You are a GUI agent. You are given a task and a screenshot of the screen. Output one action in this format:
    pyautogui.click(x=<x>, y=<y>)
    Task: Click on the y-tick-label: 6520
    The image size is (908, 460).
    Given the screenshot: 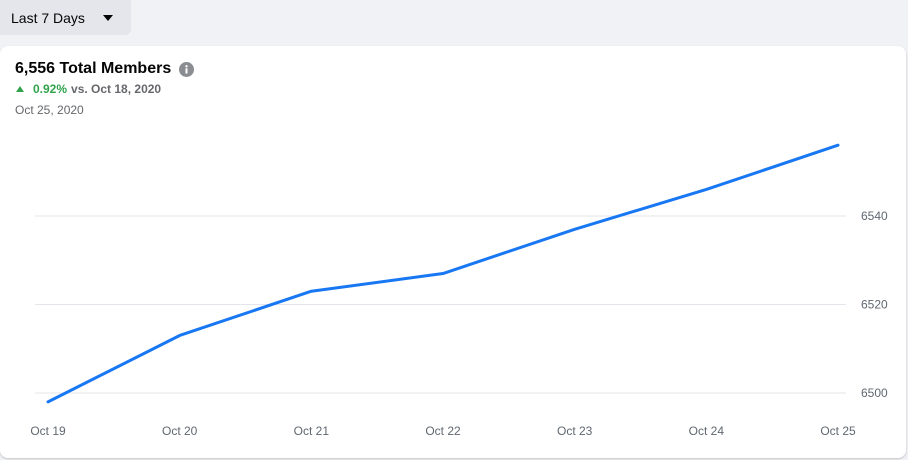 What is the action you would take?
    pyautogui.click(x=874, y=305)
    